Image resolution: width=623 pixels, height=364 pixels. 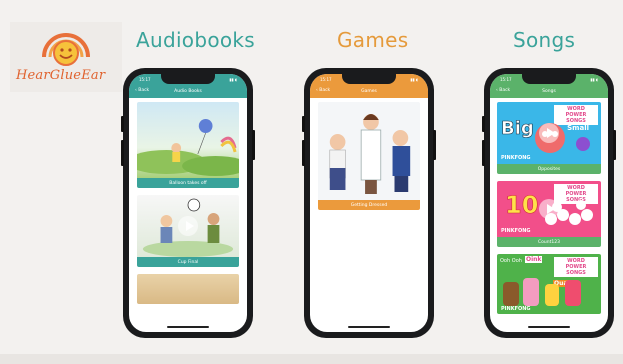 I want to click on getting-dressed-thumbnail, so click(x=369, y=151).